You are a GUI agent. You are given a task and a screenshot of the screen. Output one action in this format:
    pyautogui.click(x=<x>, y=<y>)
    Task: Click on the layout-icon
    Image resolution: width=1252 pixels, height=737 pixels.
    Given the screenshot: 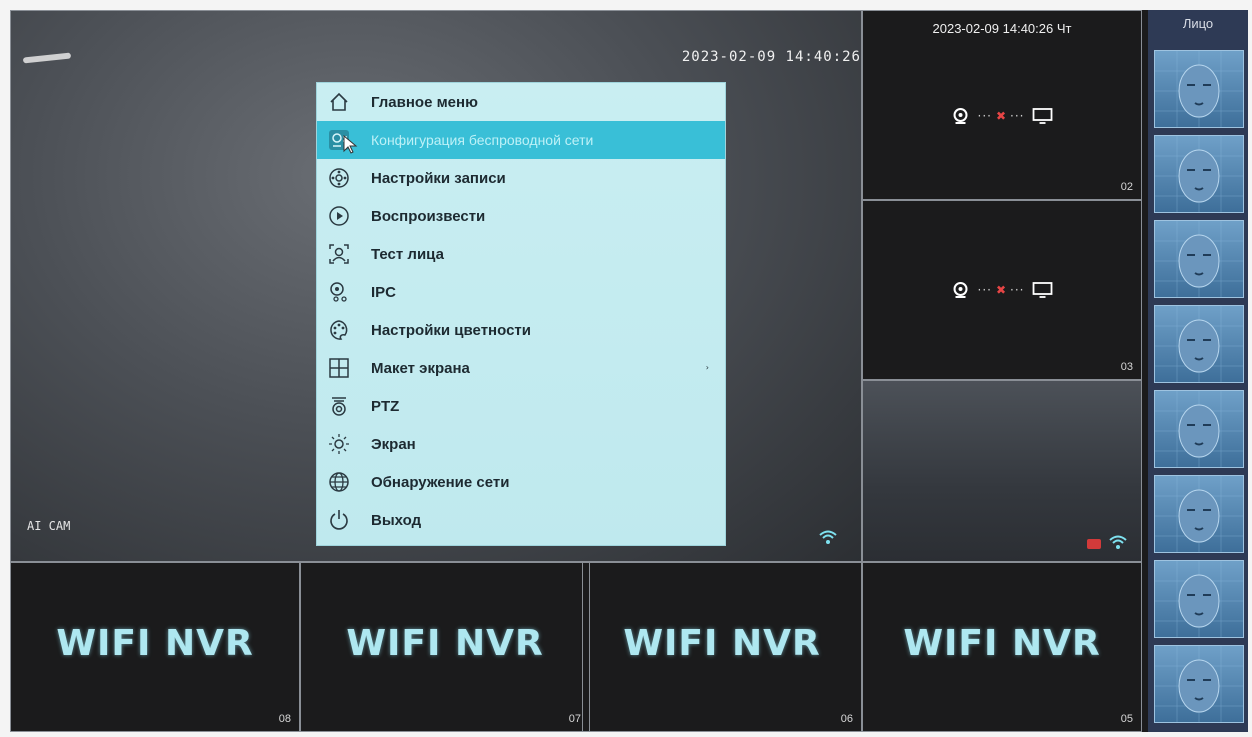 What is the action you would take?
    pyautogui.click(x=339, y=368)
    